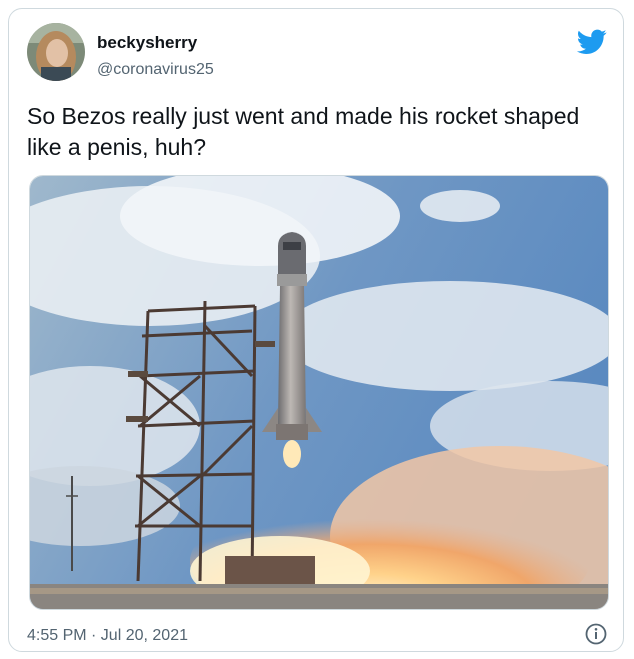 The width and height of the screenshot is (634, 659). I want to click on display-name: beckysherry, so click(147, 43).